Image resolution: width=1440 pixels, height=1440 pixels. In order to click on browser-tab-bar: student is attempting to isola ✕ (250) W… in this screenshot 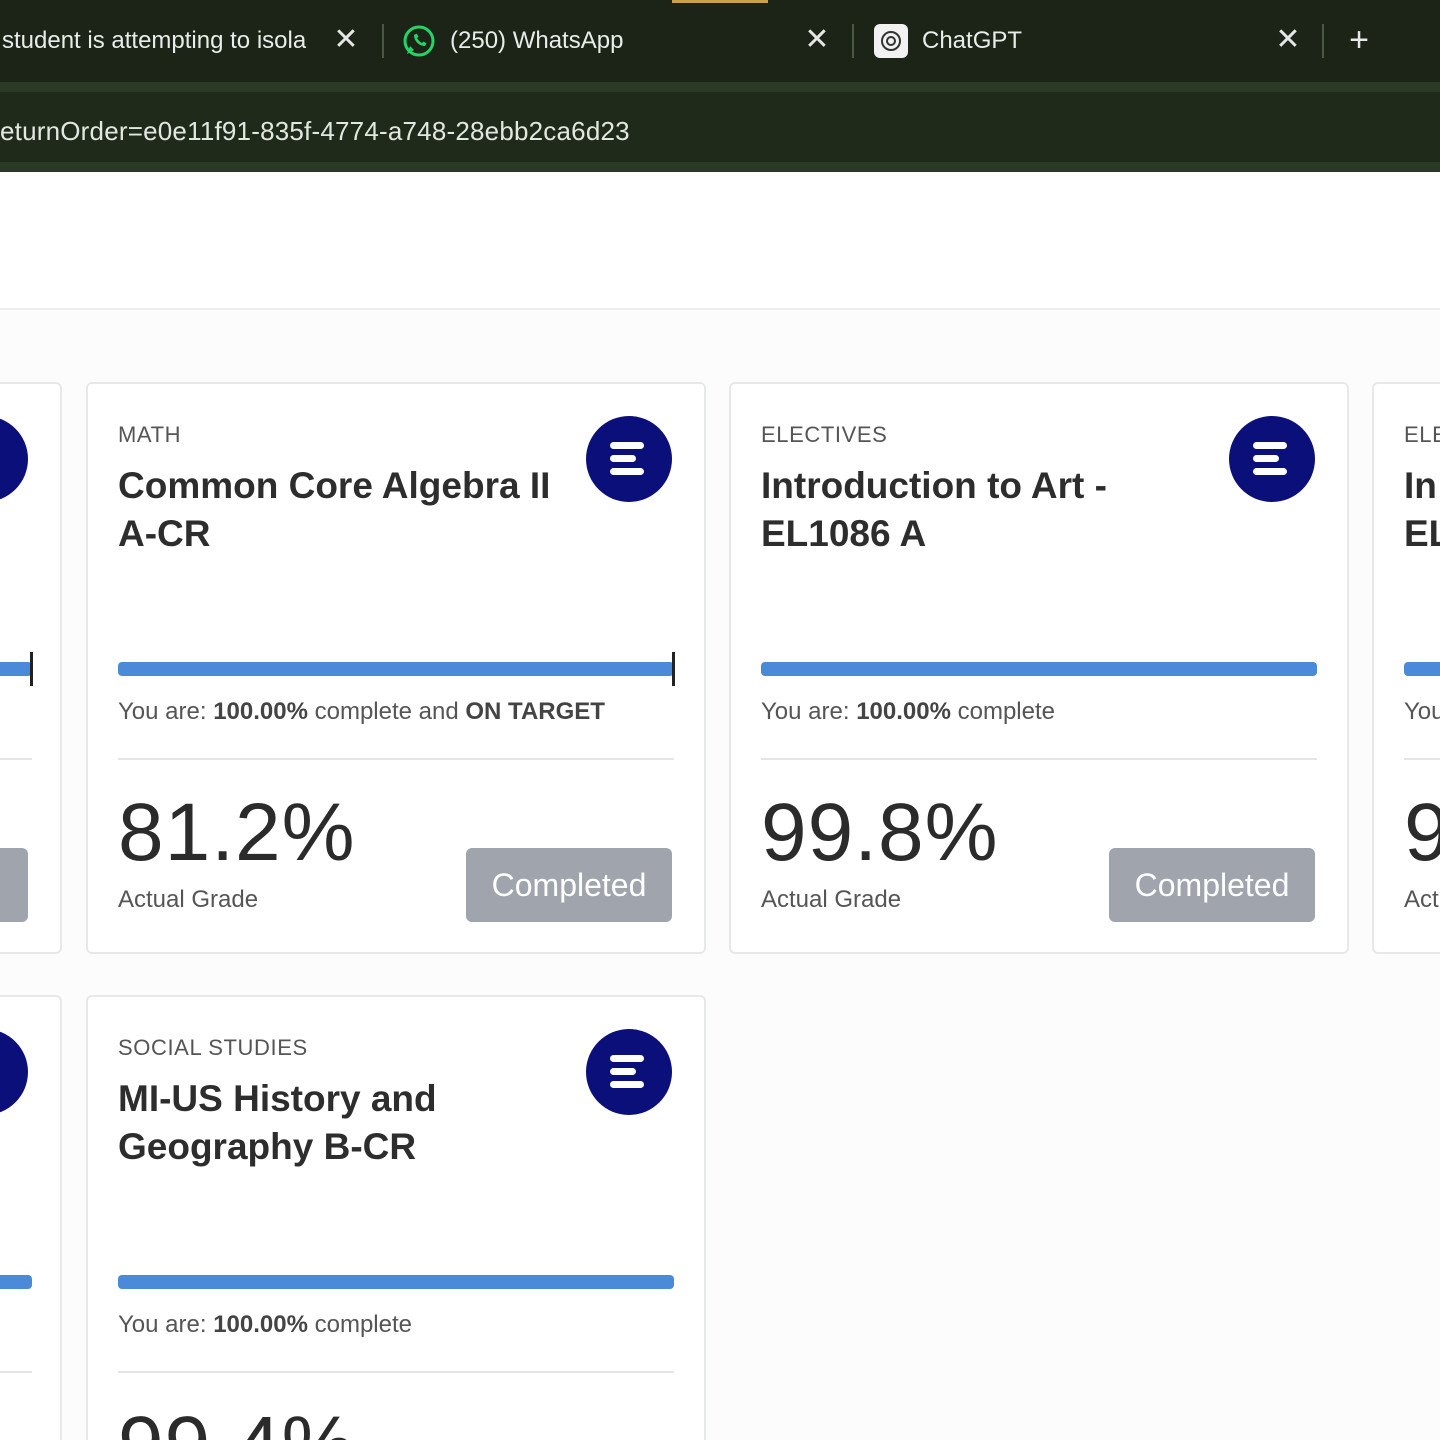, I will do `click(720, 41)`.